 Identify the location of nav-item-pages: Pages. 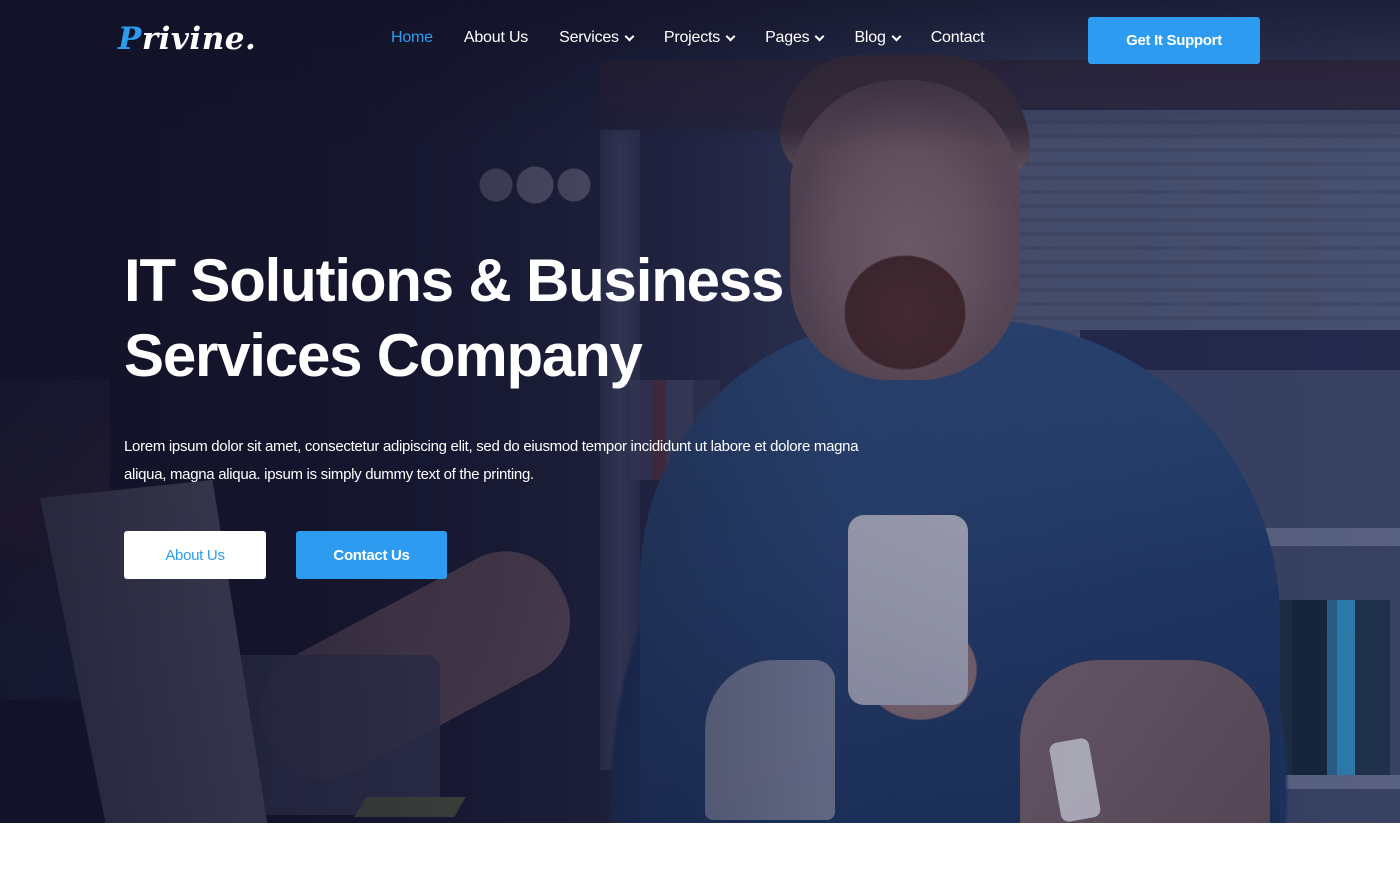
(795, 38).